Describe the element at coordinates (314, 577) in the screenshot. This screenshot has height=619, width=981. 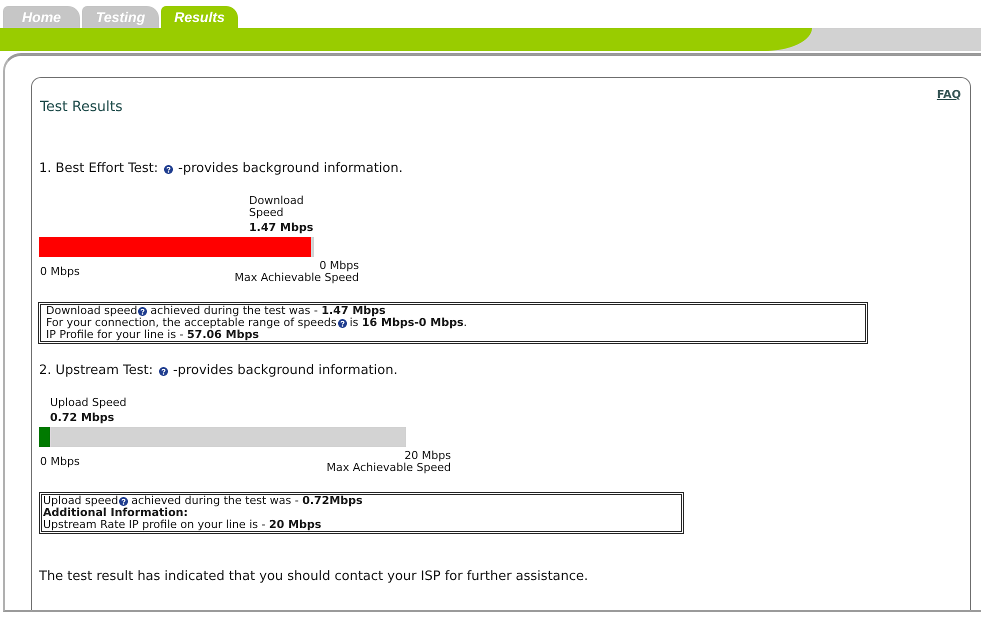
I see `result-message: The test result has indicated that you should contact your ISP for further assistance.` at that location.